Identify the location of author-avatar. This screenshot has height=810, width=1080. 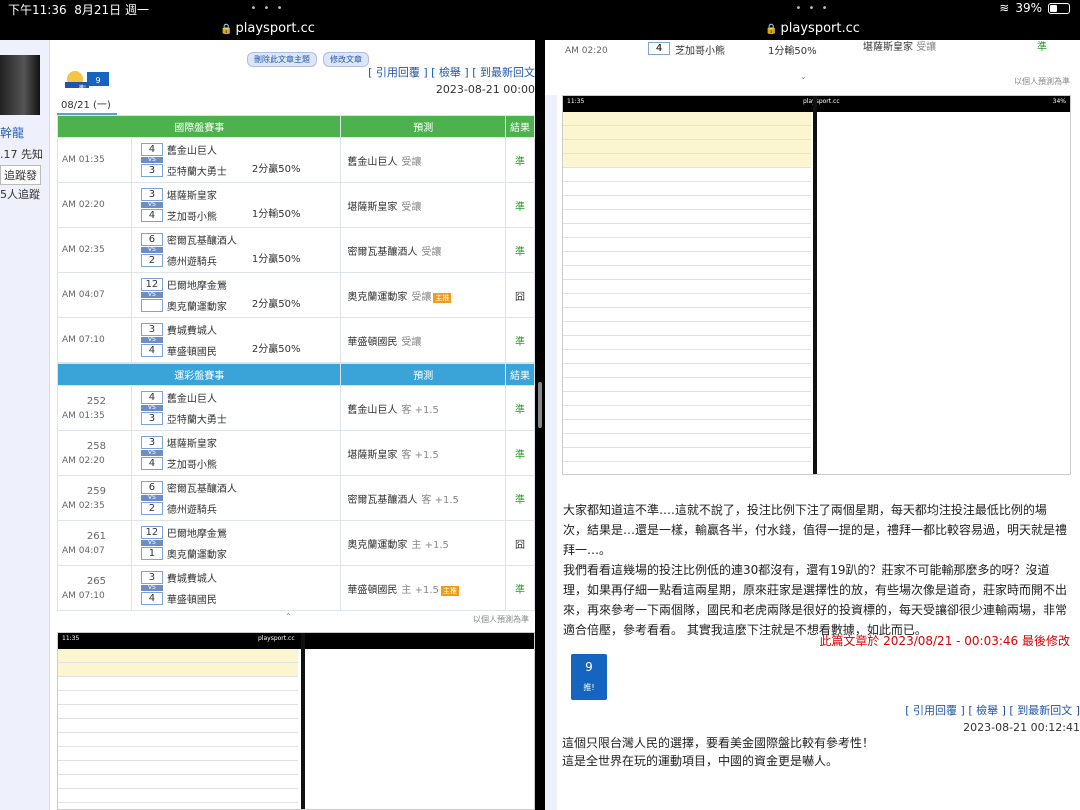
(20, 85).